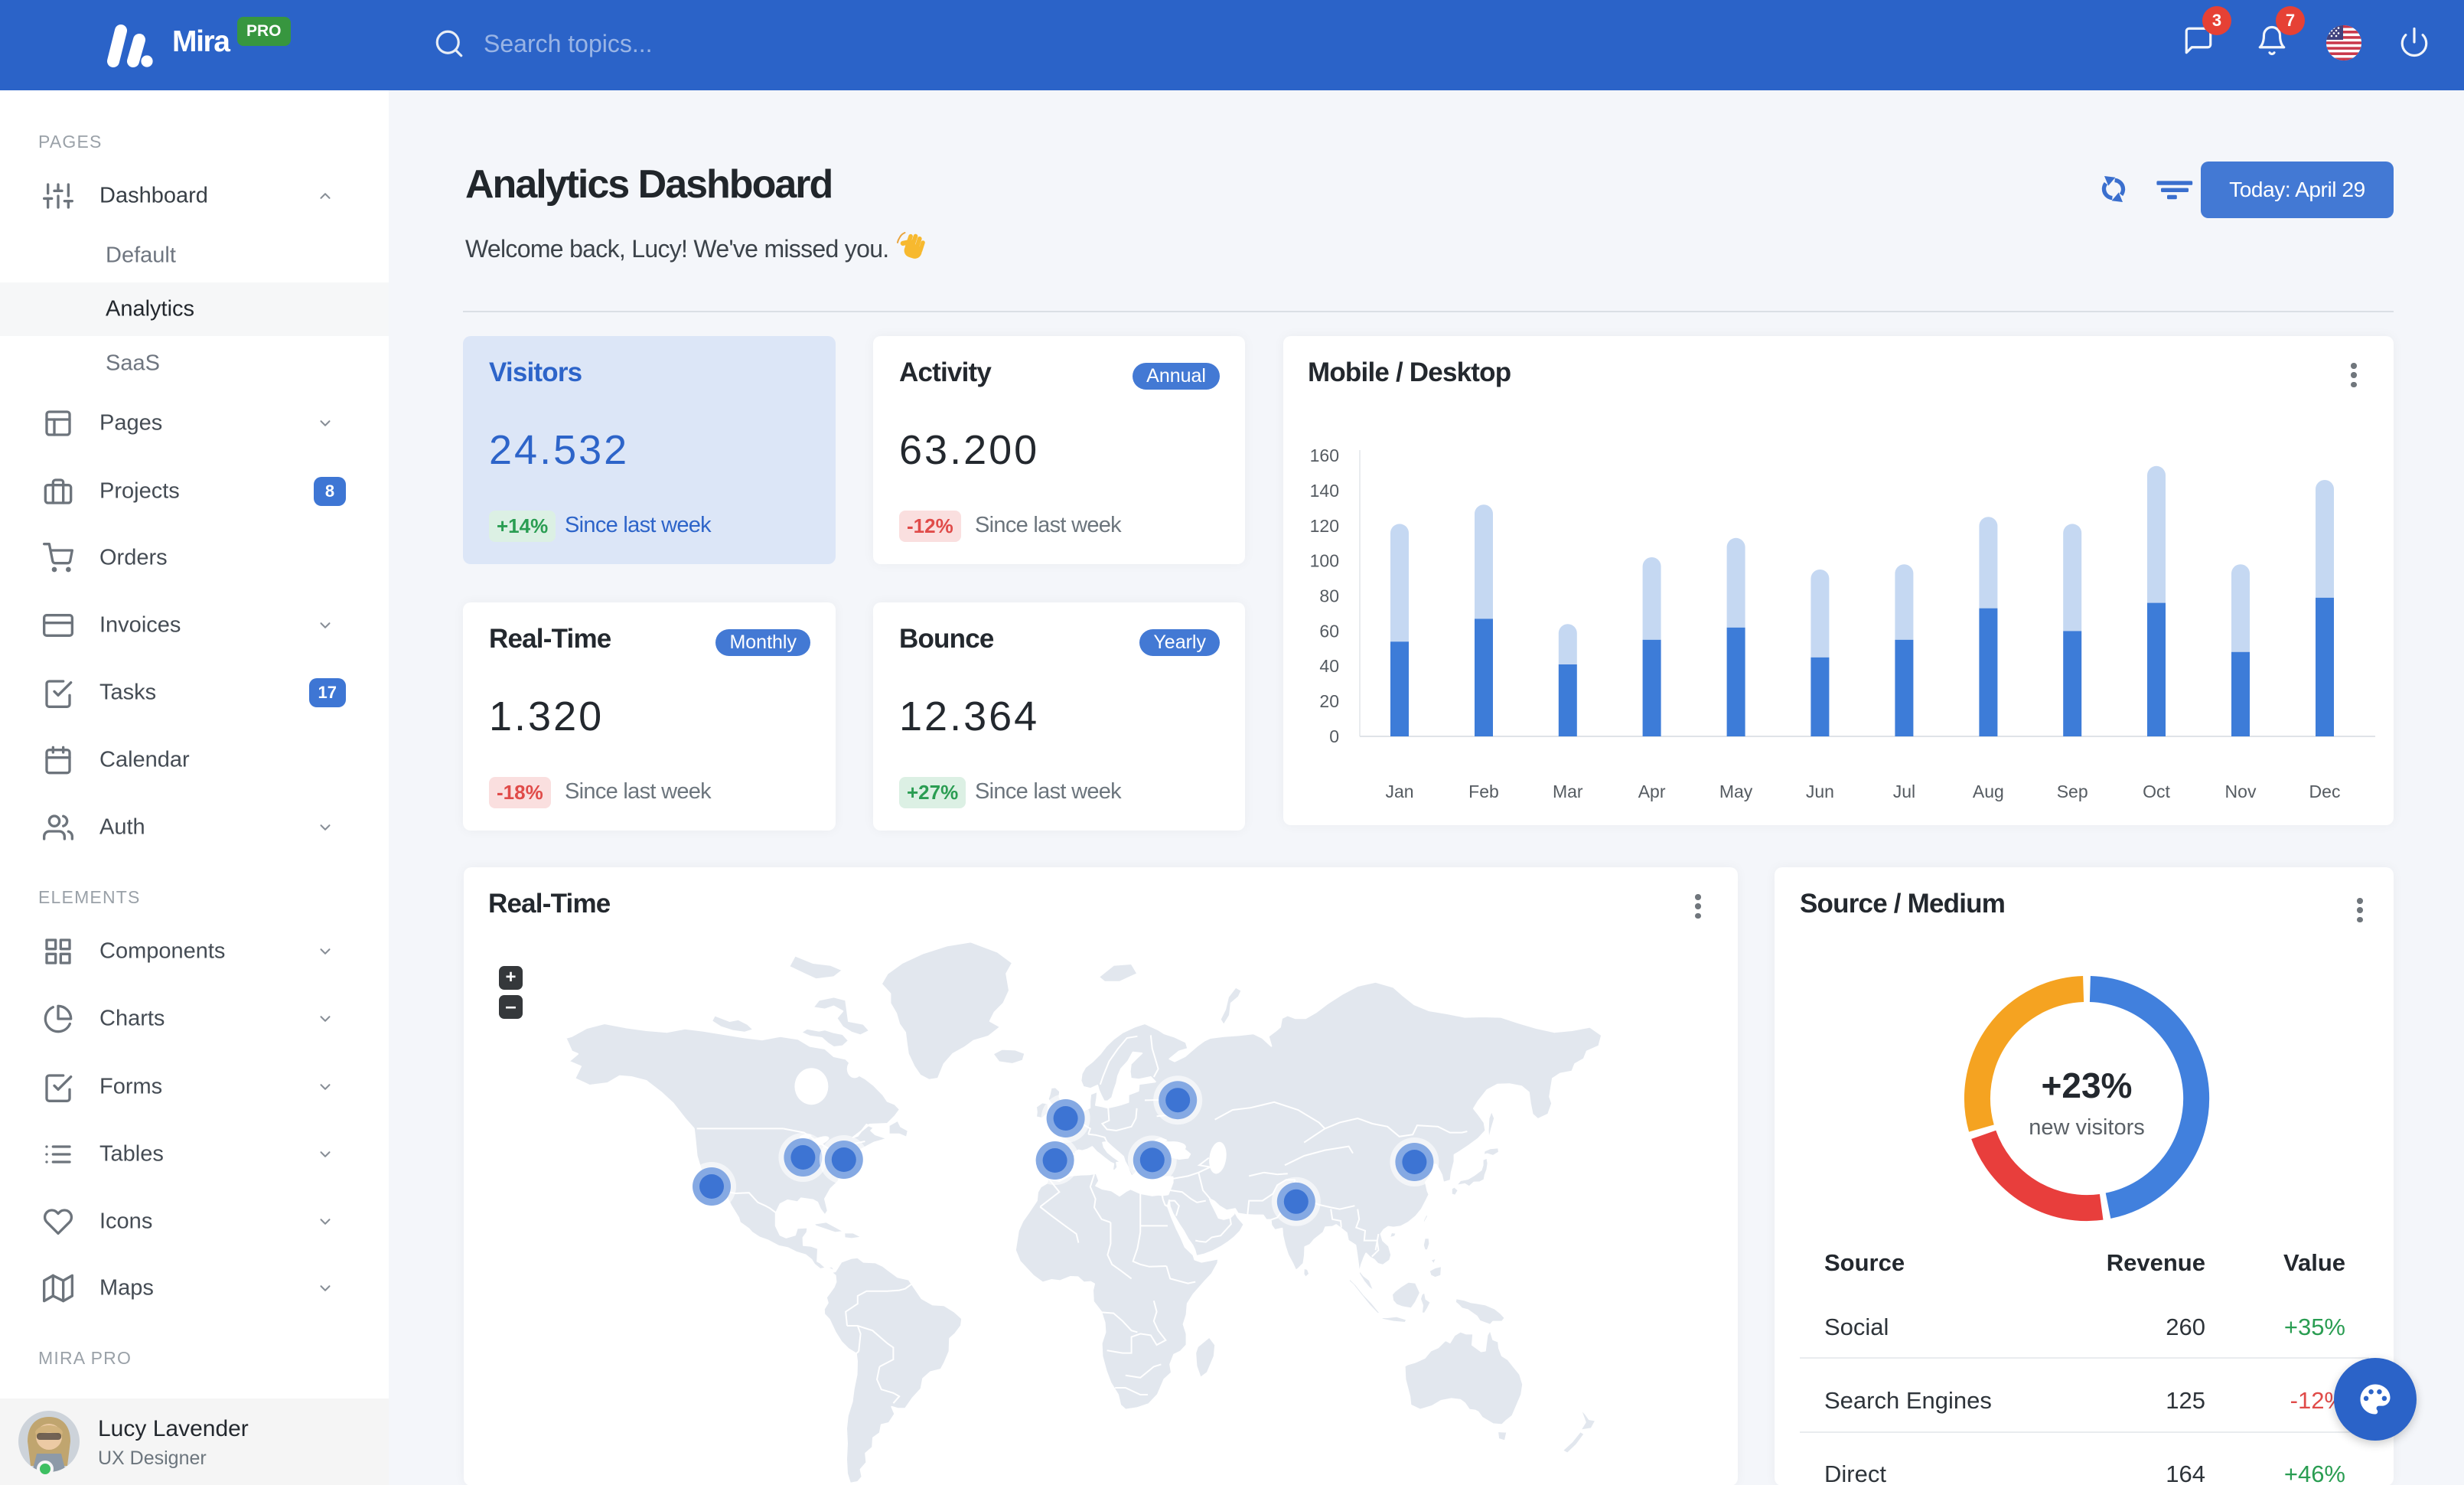 This screenshot has height=1485, width=2464. Describe the element at coordinates (2185, 1400) in the screenshot. I see `svg-text: 125` at that location.